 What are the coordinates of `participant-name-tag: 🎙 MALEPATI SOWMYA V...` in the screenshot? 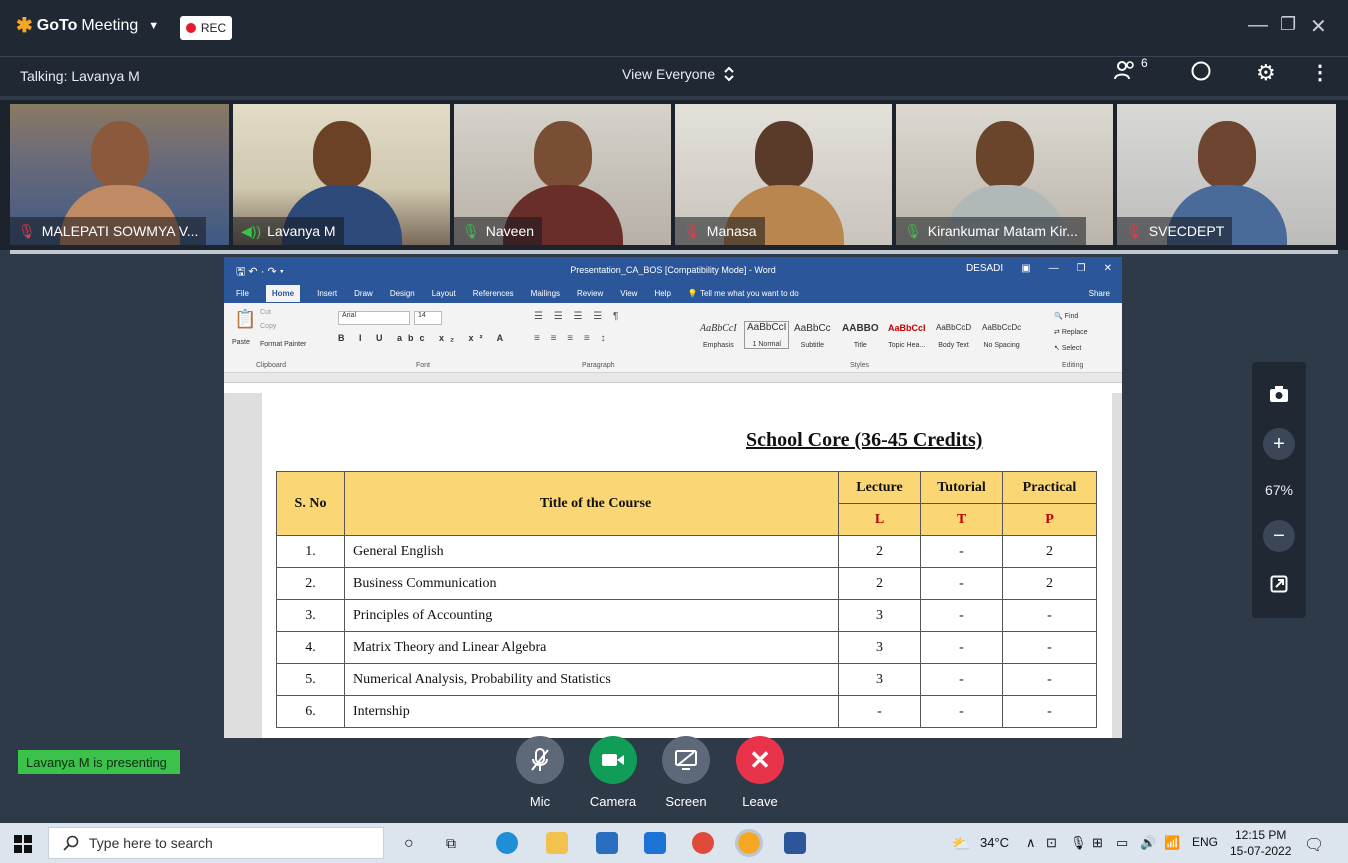 It's located at (108, 231).